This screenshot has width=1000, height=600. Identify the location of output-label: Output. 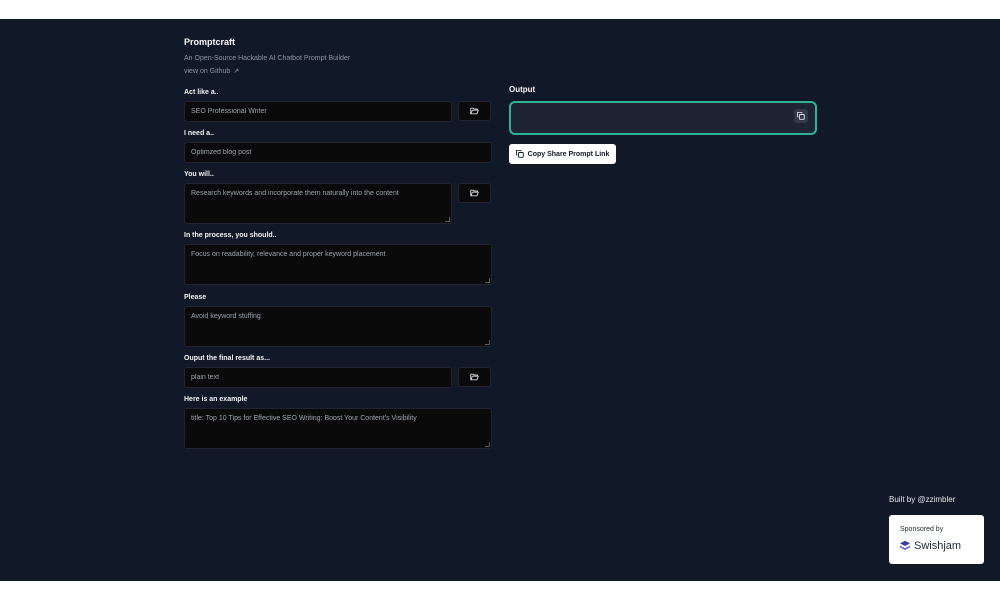
(522, 89).